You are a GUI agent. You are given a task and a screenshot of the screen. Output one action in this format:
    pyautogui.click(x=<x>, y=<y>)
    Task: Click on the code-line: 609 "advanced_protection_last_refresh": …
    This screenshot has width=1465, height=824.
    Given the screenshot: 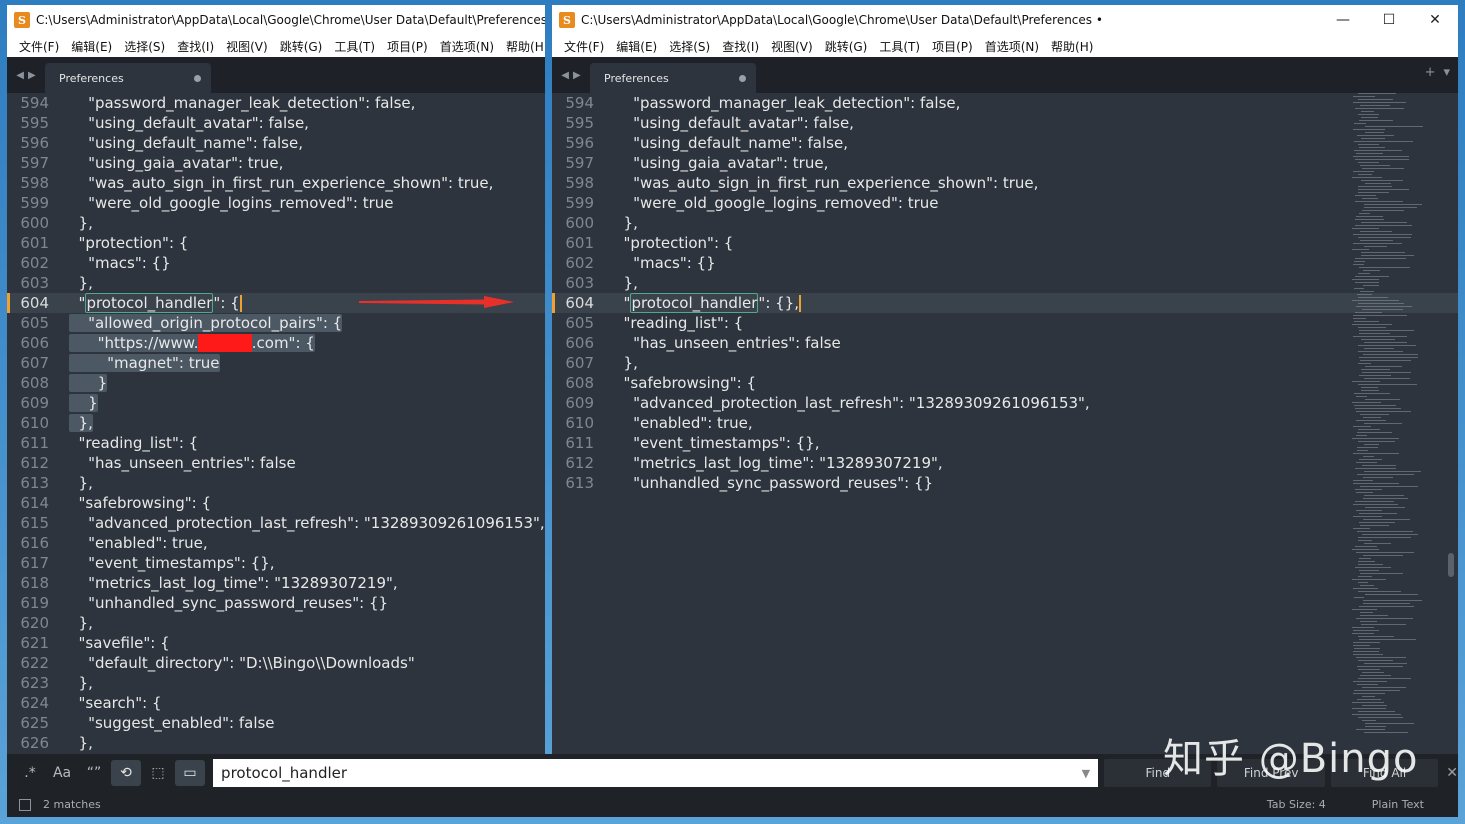 What is the action you would take?
    pyautogui.click(x=1005, y=403)
    